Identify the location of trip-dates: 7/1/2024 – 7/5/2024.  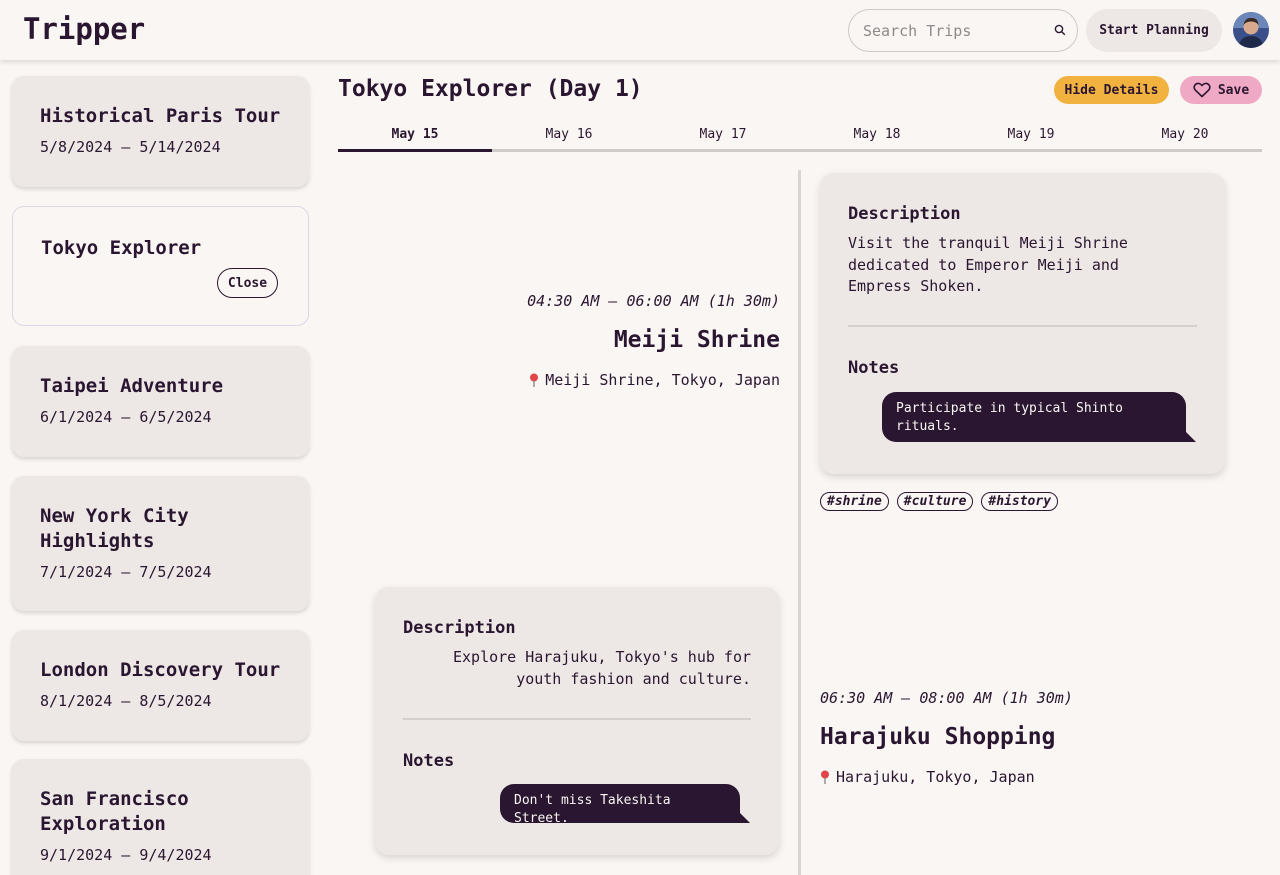
(126, 572).